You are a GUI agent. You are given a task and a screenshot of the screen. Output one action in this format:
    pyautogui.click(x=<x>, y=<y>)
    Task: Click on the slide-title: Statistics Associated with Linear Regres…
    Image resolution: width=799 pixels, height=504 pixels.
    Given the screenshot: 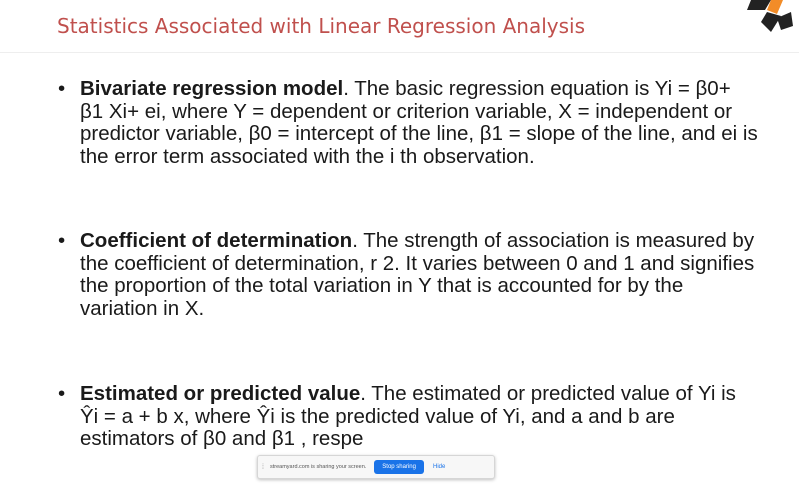 What is the action you would take?
    pyautogui.click(x=321, y=26)
    